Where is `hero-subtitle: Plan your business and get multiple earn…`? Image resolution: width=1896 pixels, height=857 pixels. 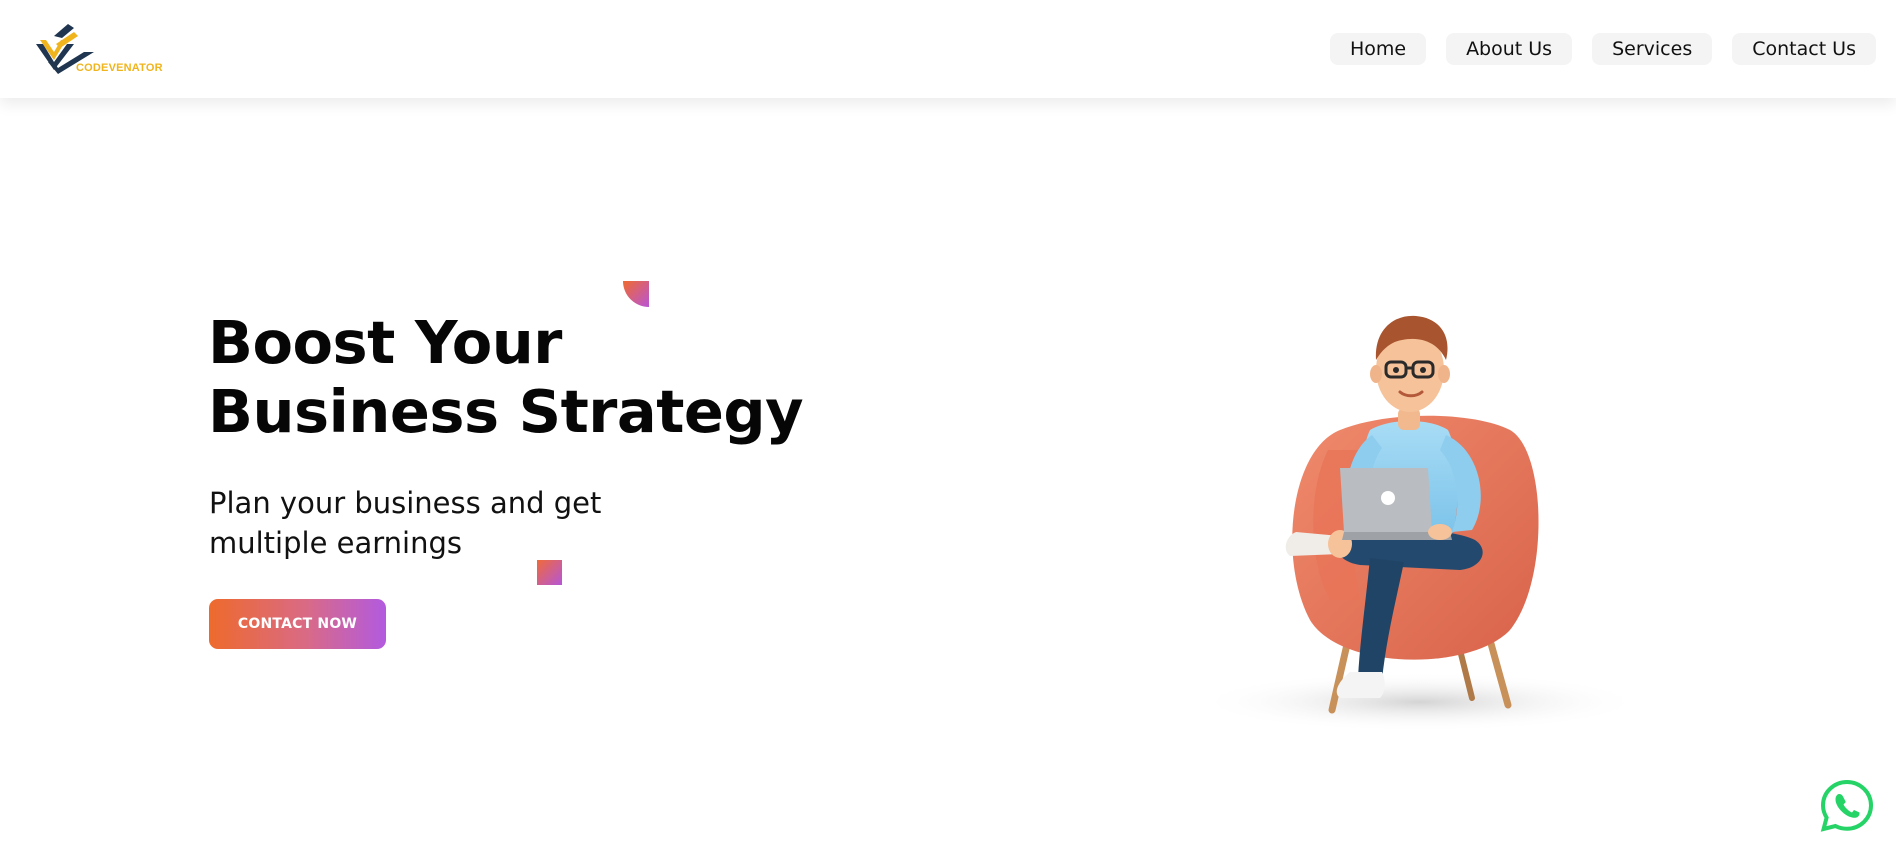 hero-subtitle: Plan your business and get multiple earn… is located at coordinates (469, 523).